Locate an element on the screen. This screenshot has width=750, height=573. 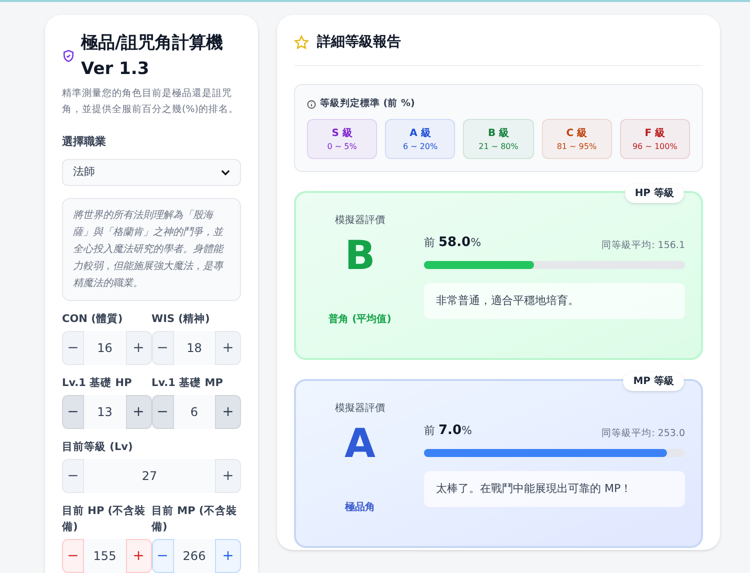
comment-box: 太棒了。在戰鬥中能展現出可靠的 MP！ is located at coordinates (554, 489).